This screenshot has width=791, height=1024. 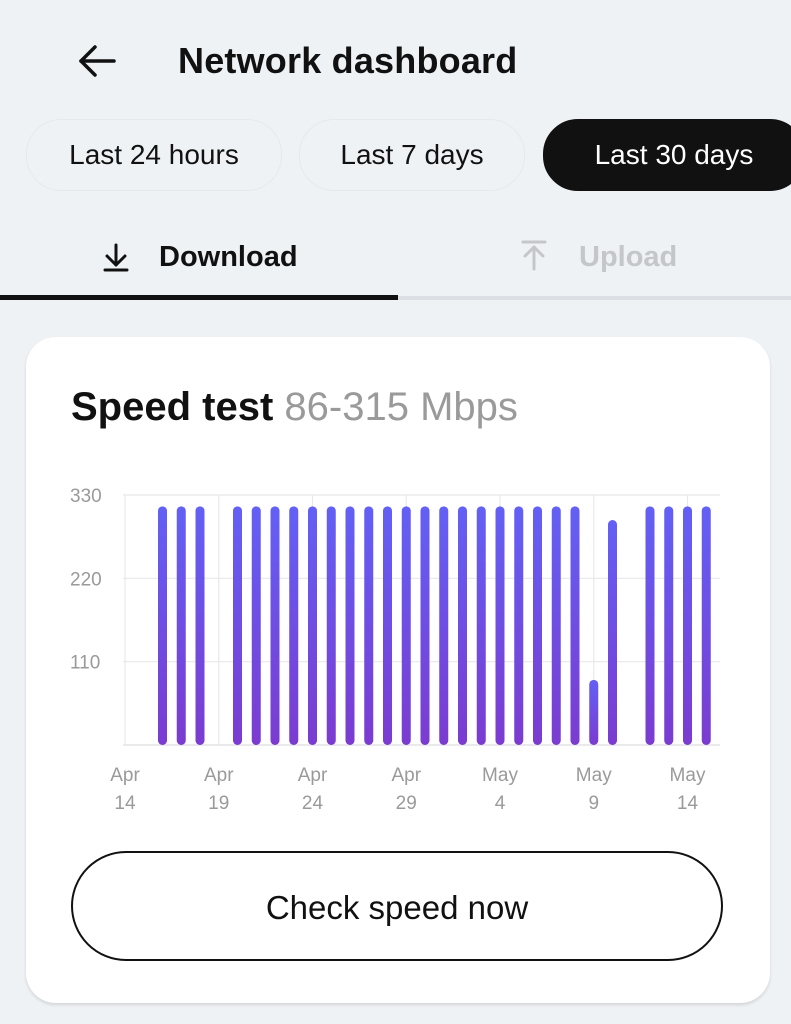 I want to click on tab-download-label: Download, so click(x=228, y=257).